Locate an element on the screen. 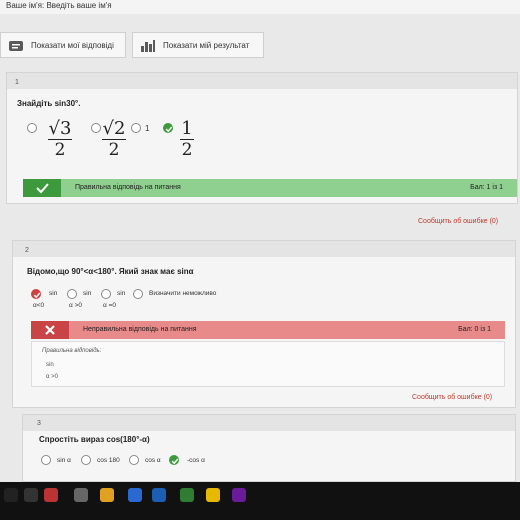 This screenshot has height=520, width=520. option-2-line2: α >0 is located at coordinates (75, 305).